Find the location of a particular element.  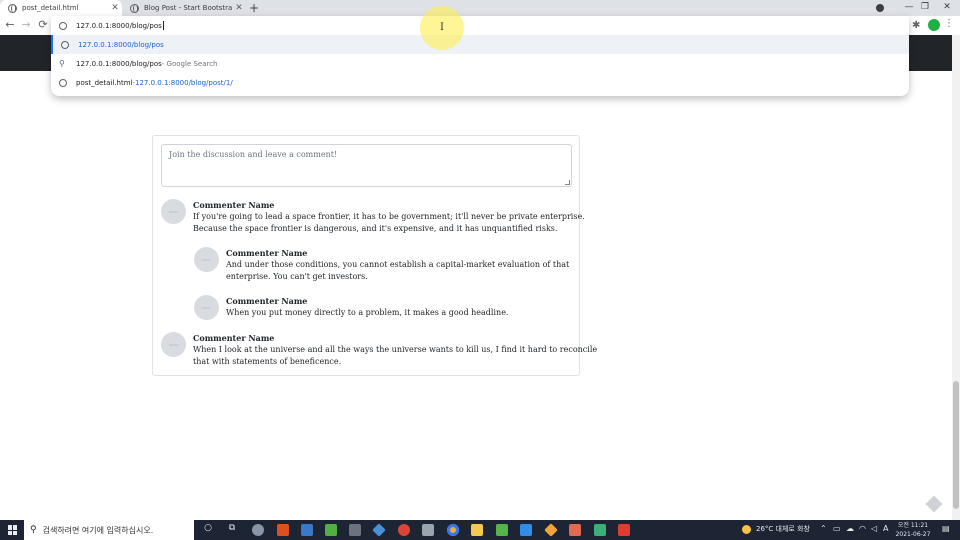

floating-diamond-icon is located at coordinates (934, 504).